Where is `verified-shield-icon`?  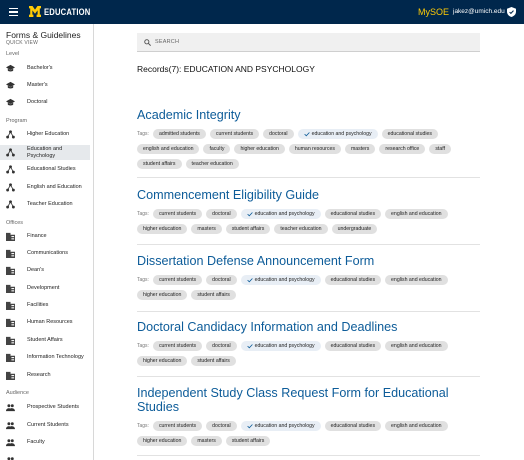 verified-shield-icon is located at coordinates (511, 12).